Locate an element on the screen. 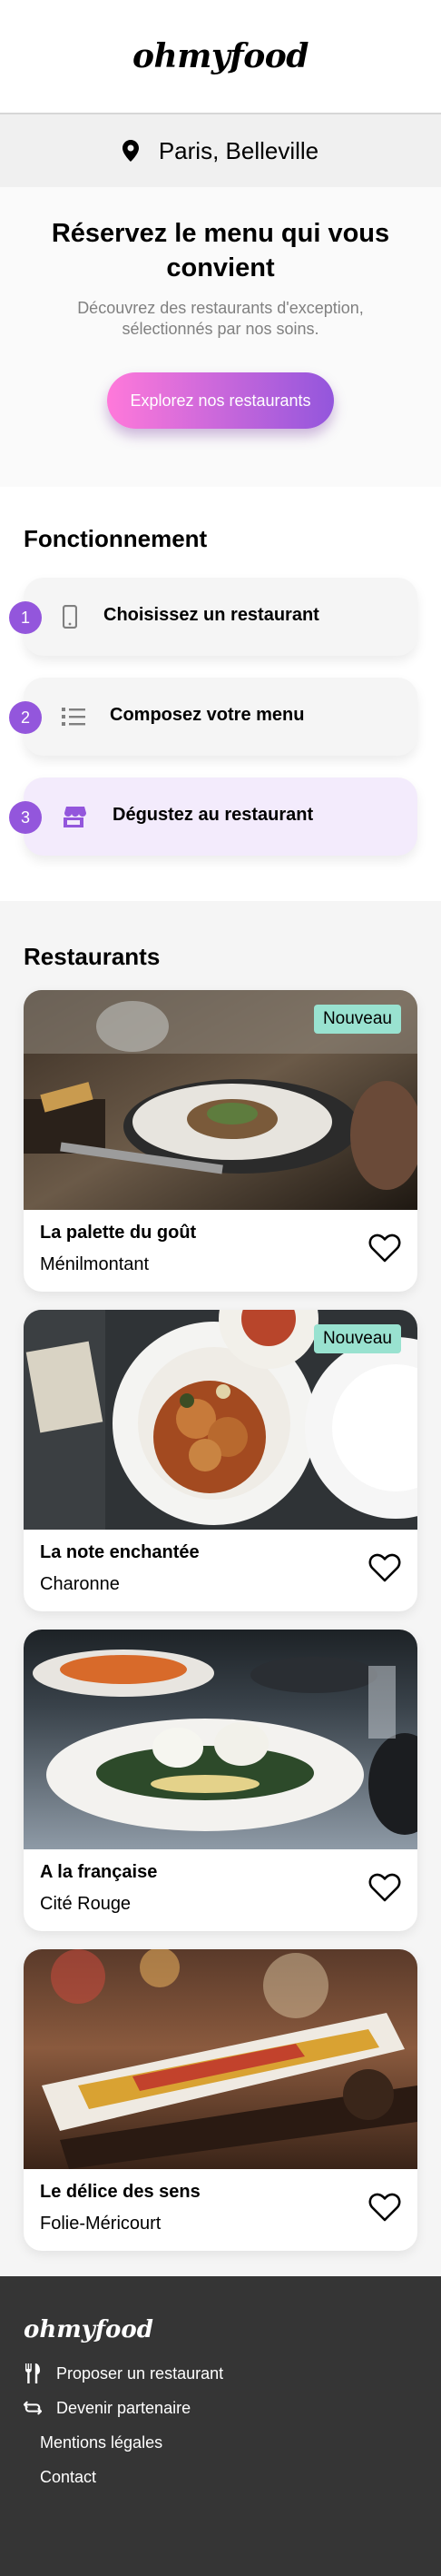 The image size is (441, 2576). footer-link-become-partner: Devenir partenaire is located at coordinates (107, 2408).